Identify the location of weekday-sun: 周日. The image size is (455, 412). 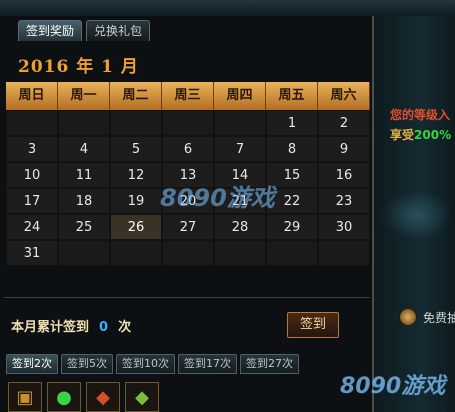
(32, 96).